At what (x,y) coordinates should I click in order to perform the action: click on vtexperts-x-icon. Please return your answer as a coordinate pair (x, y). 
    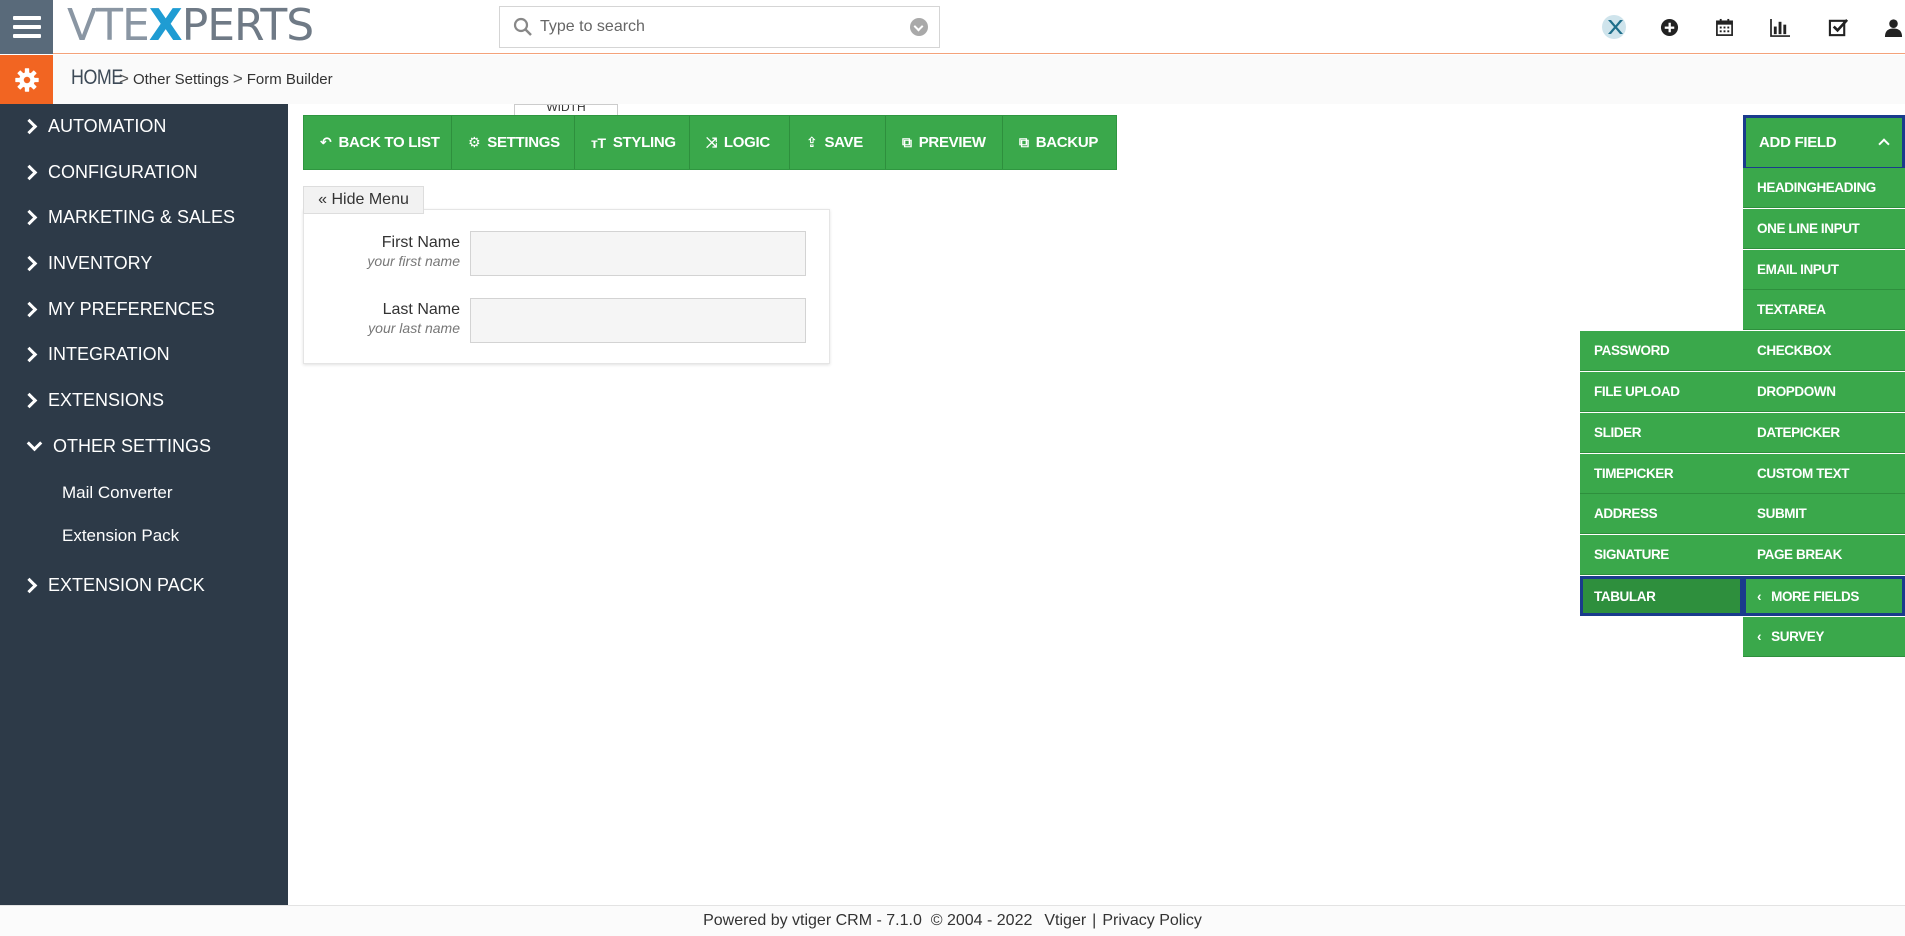
    Looking at the image, I should click on (1614, 27).